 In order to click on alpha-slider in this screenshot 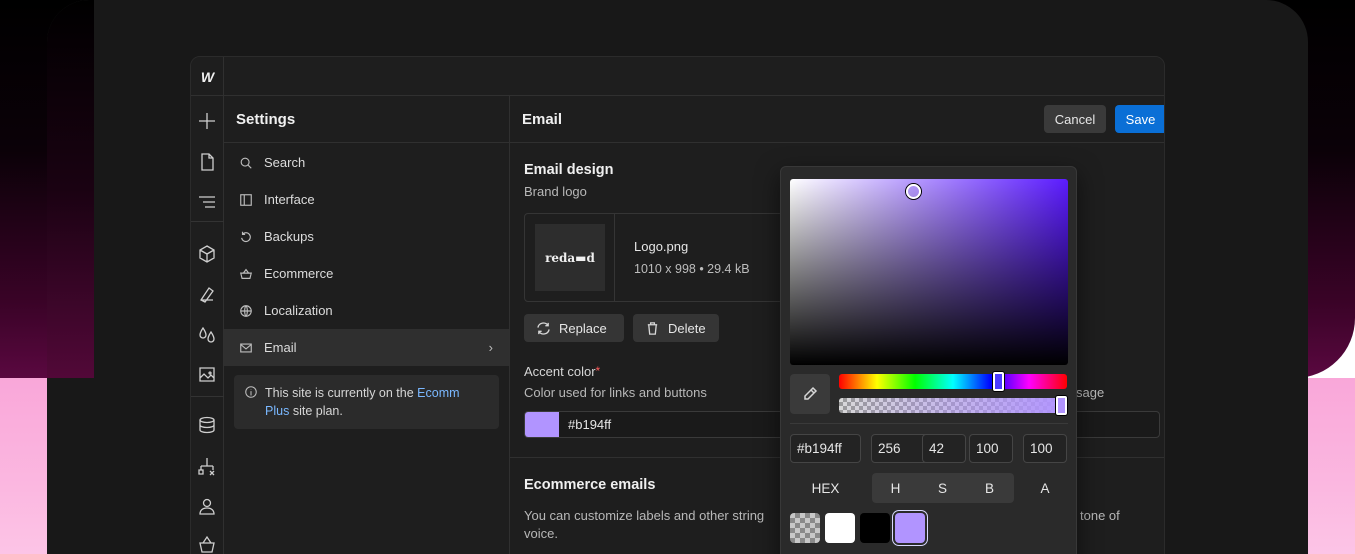, I will do `click(953, 405)`.